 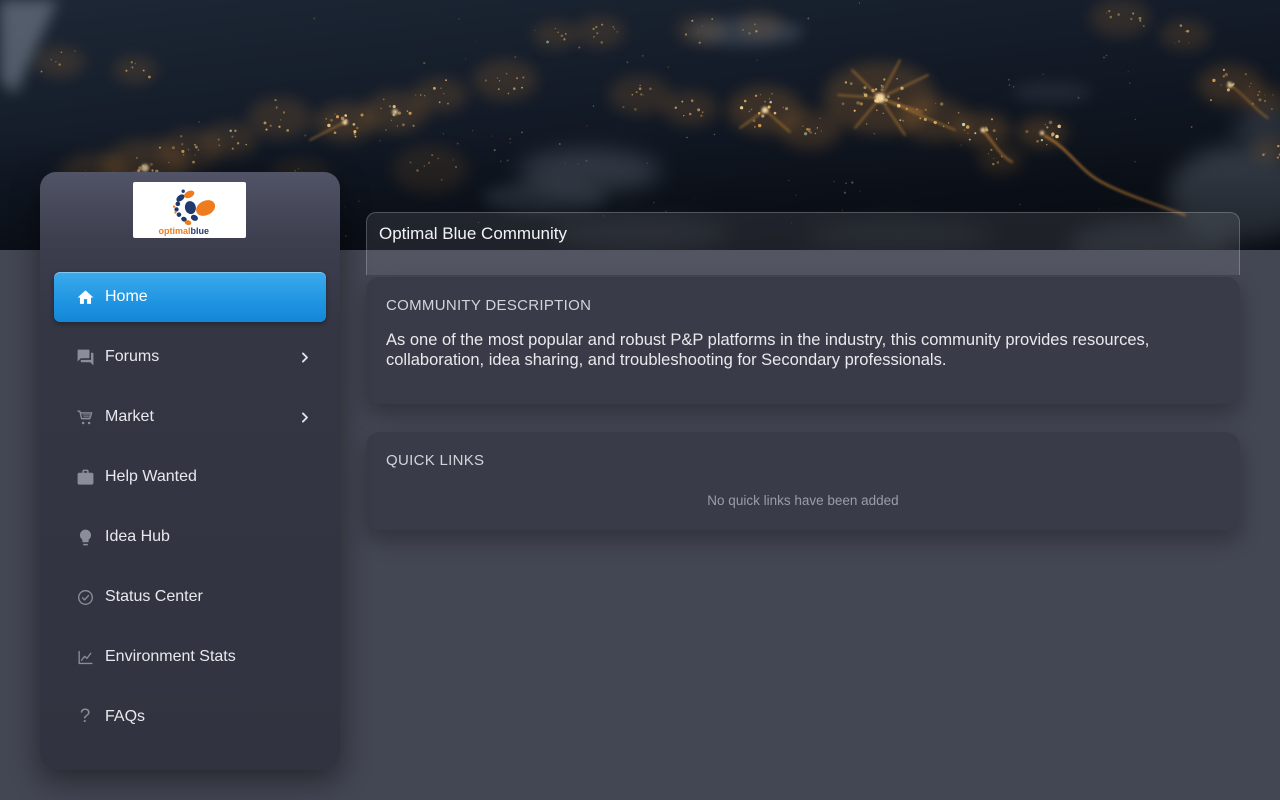 I want to click on community-header-bar: Optimal Blue Community, so click(x=803, y=243).